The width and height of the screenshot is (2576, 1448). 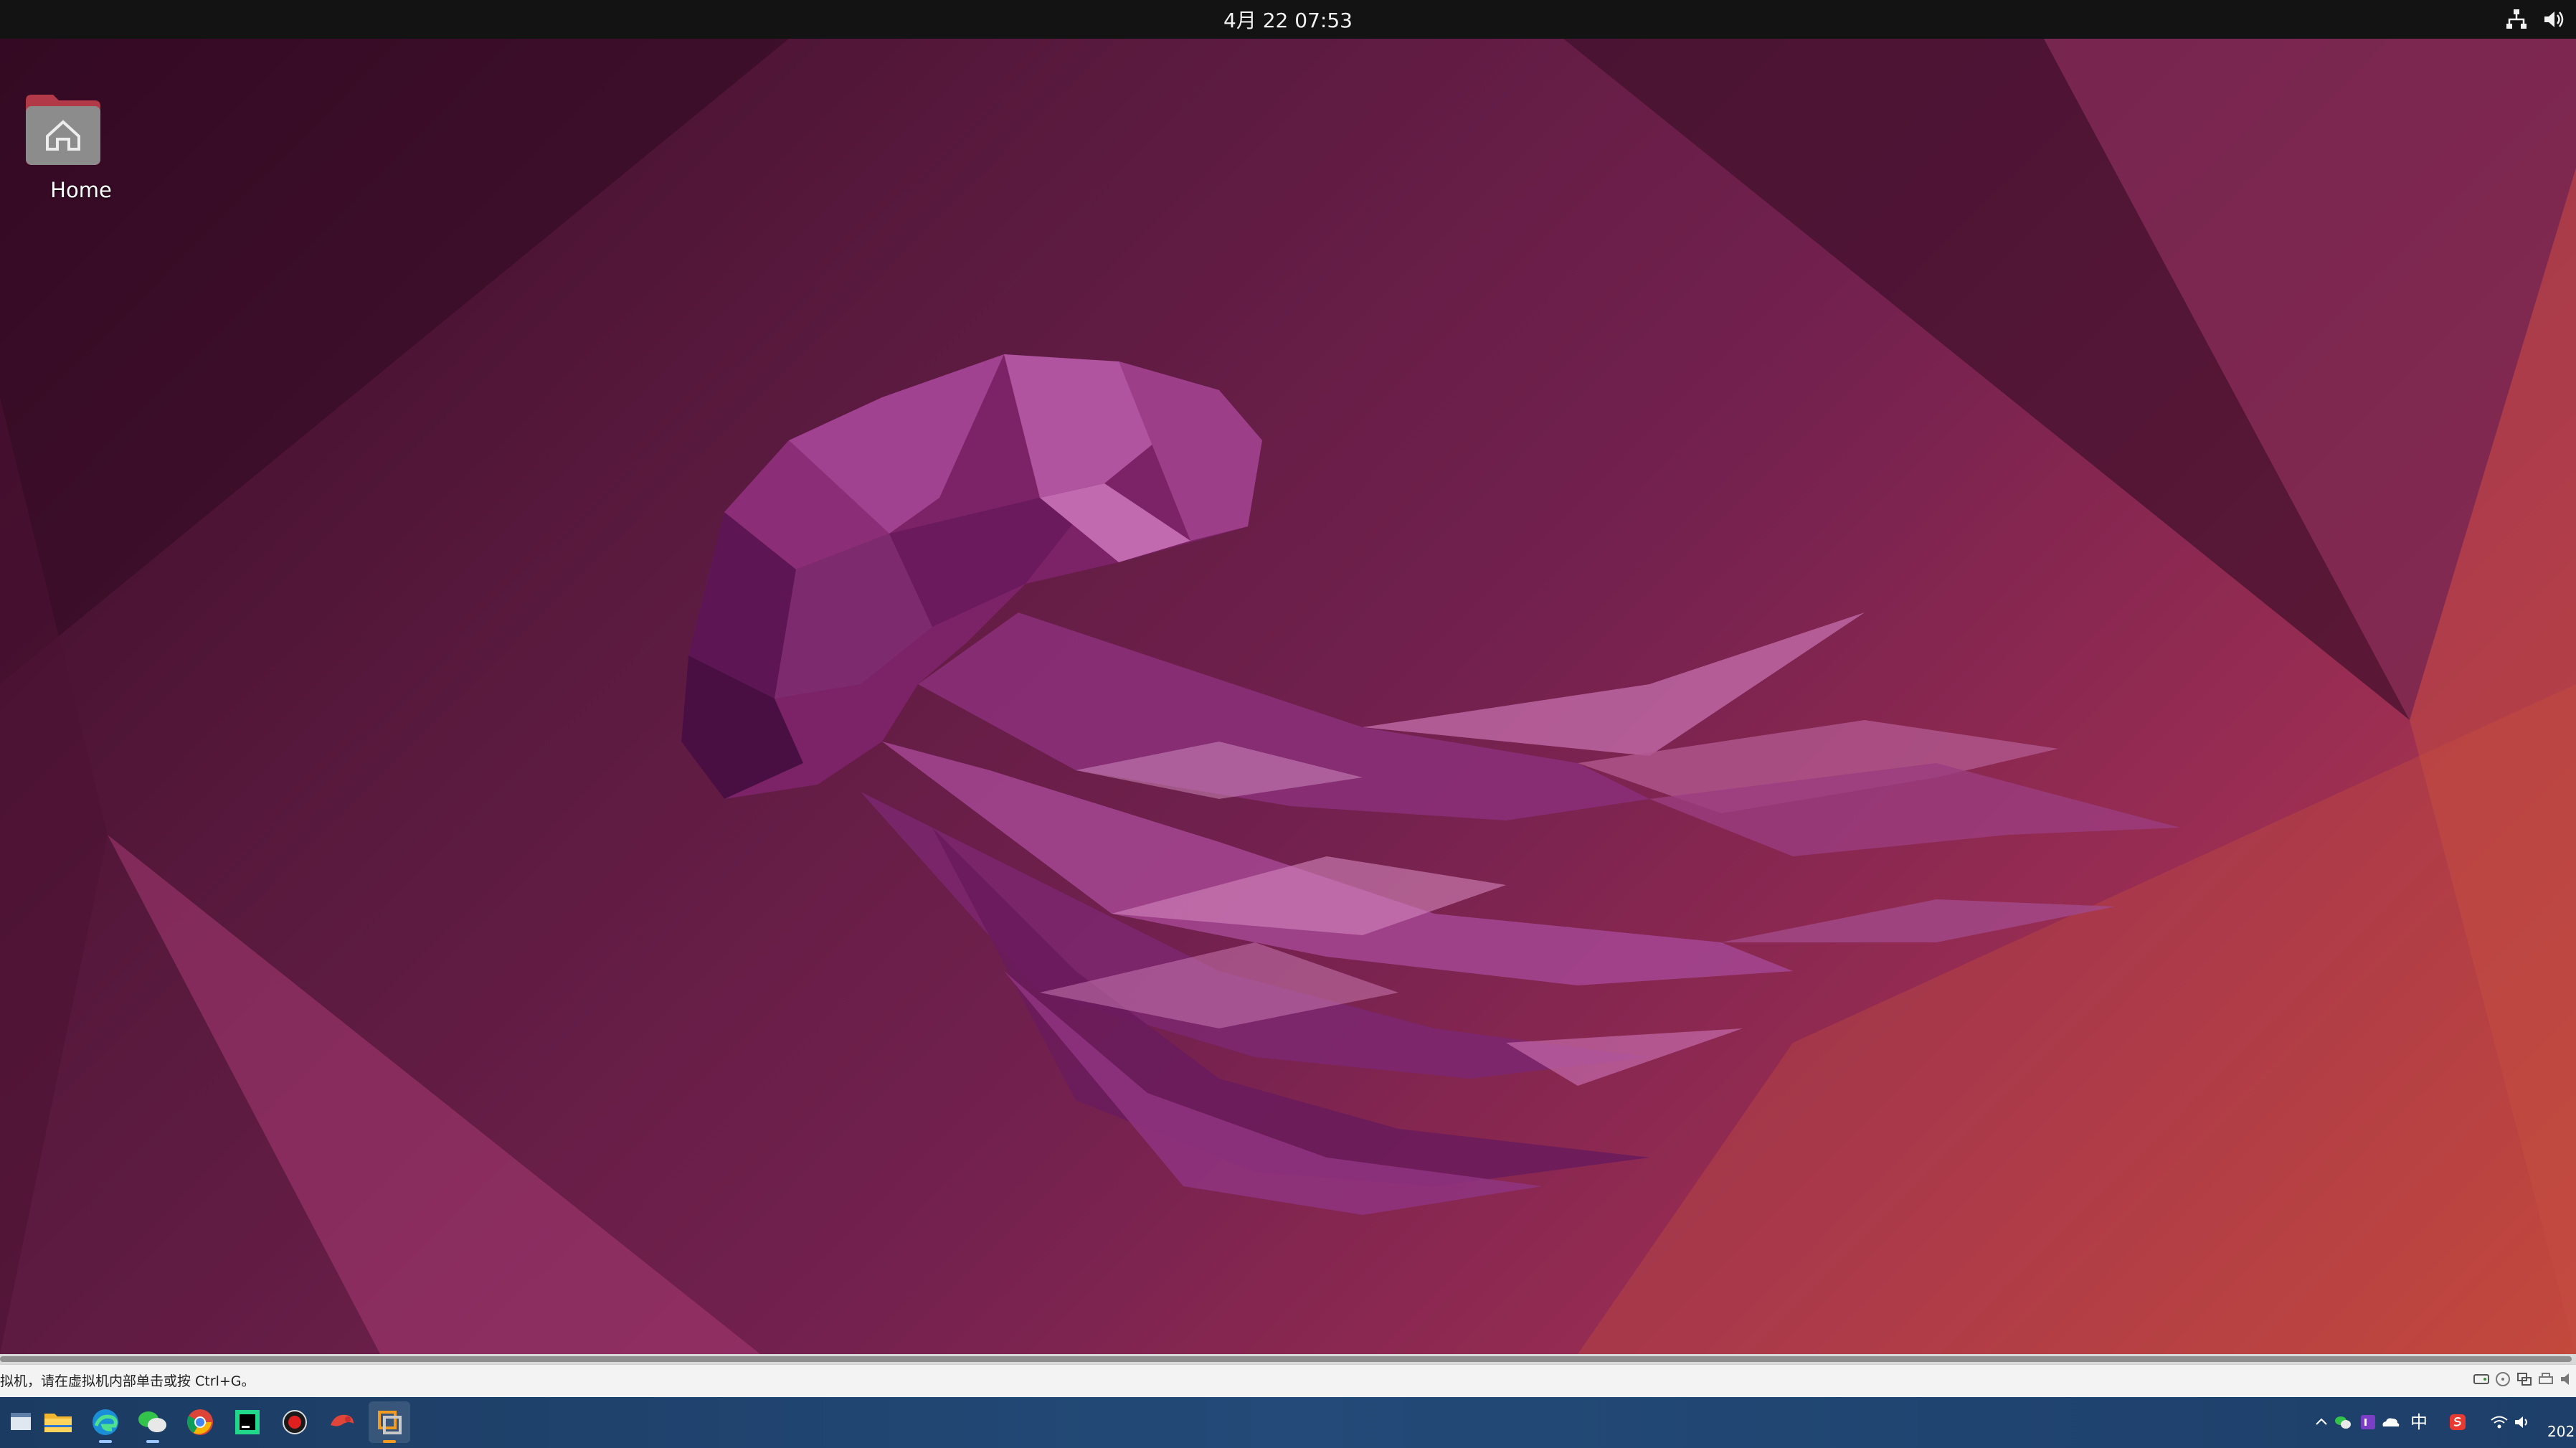 I want to click on edge-icon, so click(x=105, y=1422).